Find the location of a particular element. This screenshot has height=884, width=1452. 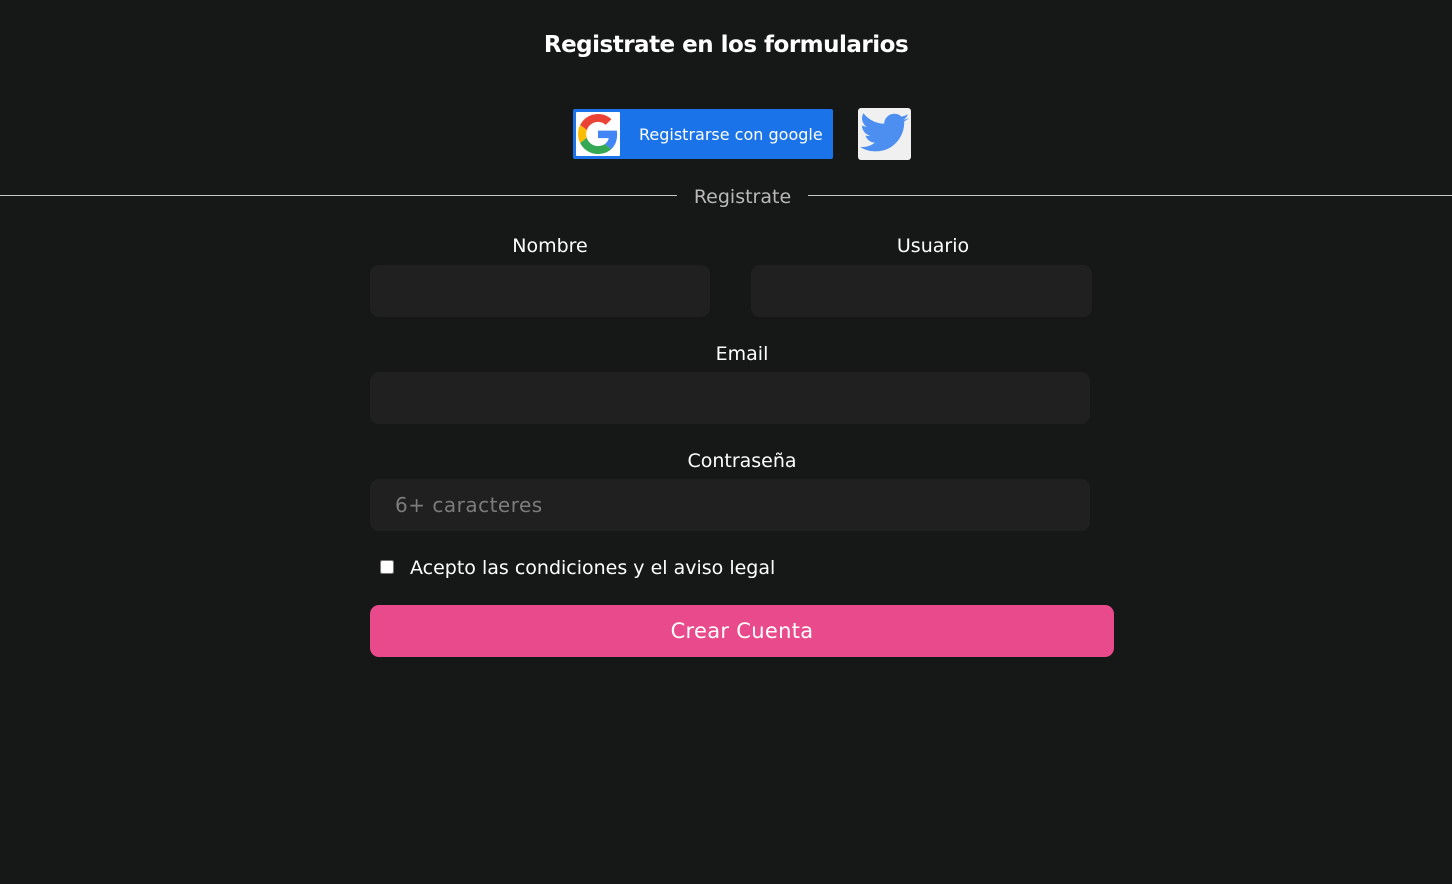

email-input is located at coordinates (730, 398).